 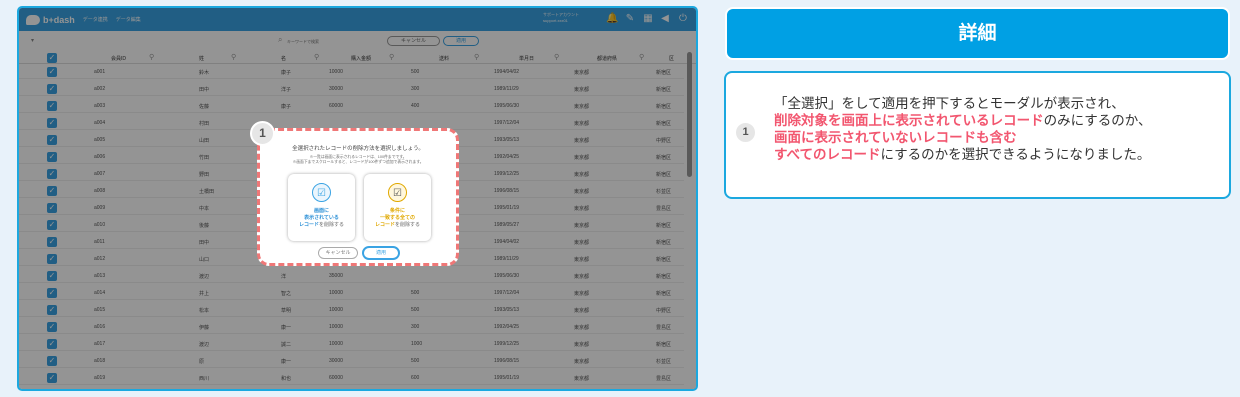 What do you see at coordinates (358, 149) in the screenshot?
I see `modal-title: 全選択されたレコードの削除方法を選択しましょう。` at bounding box center [358, 149].